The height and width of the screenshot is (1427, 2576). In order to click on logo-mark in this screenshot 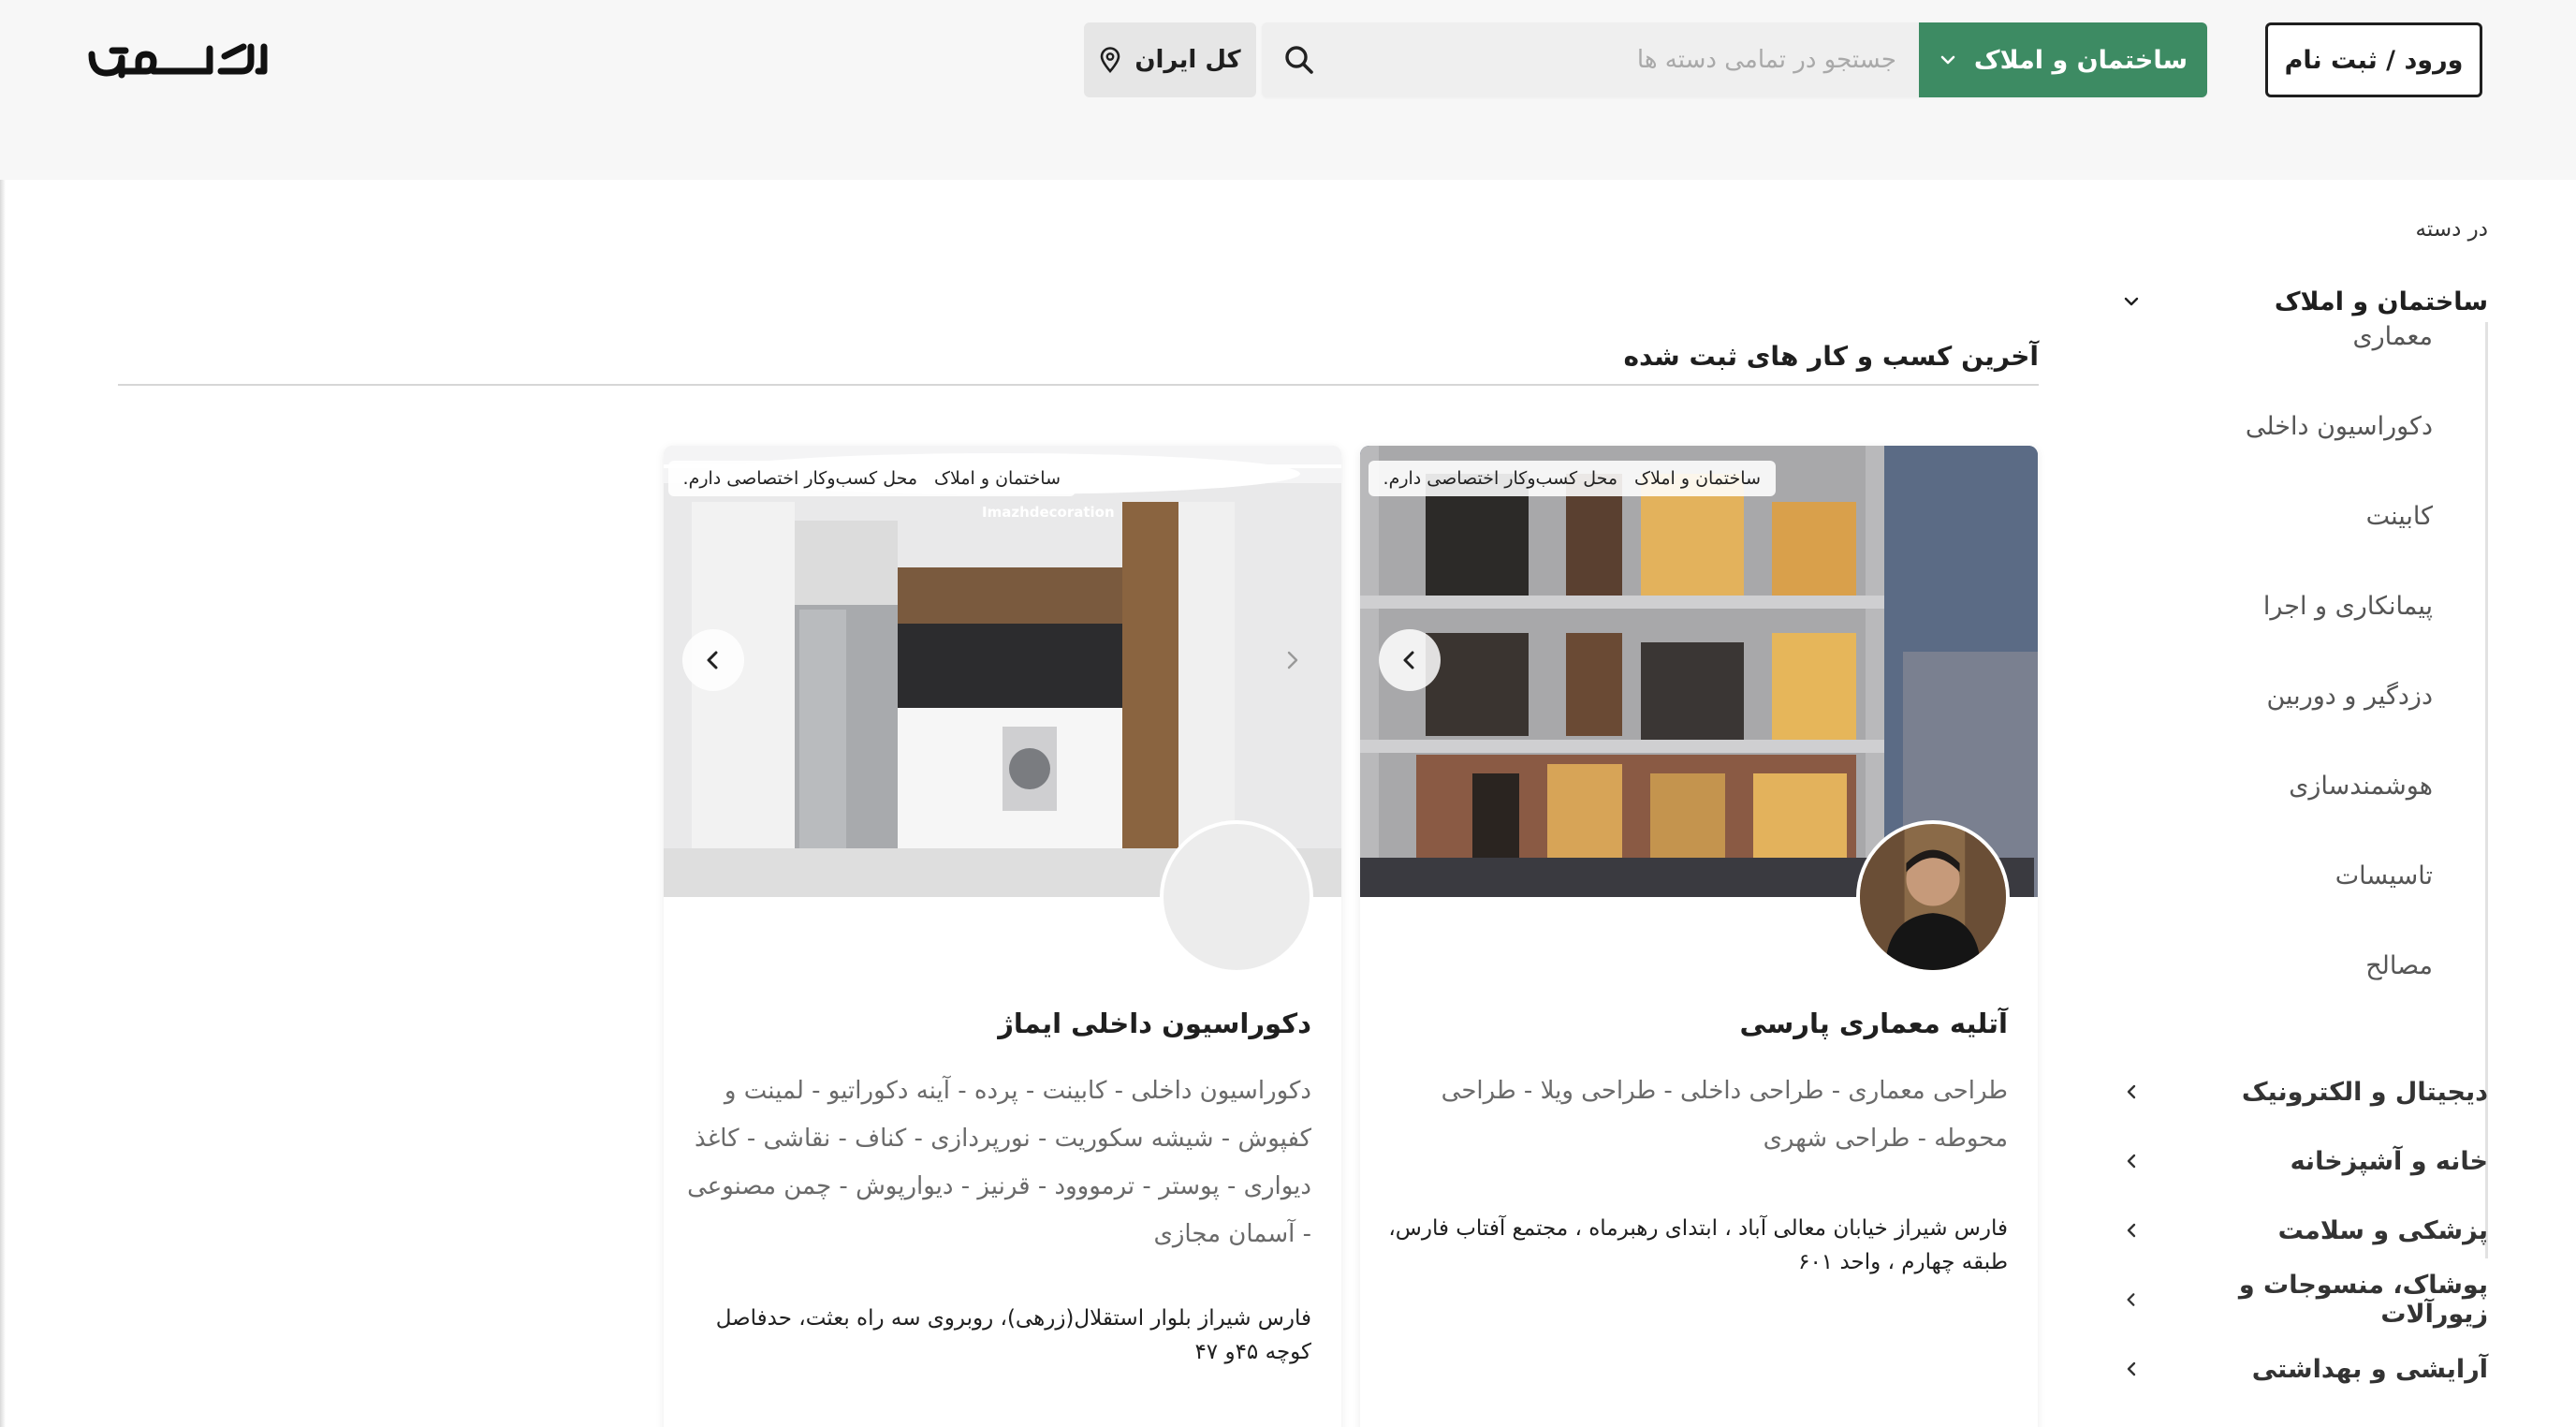, I will do `click(178, 61)`.